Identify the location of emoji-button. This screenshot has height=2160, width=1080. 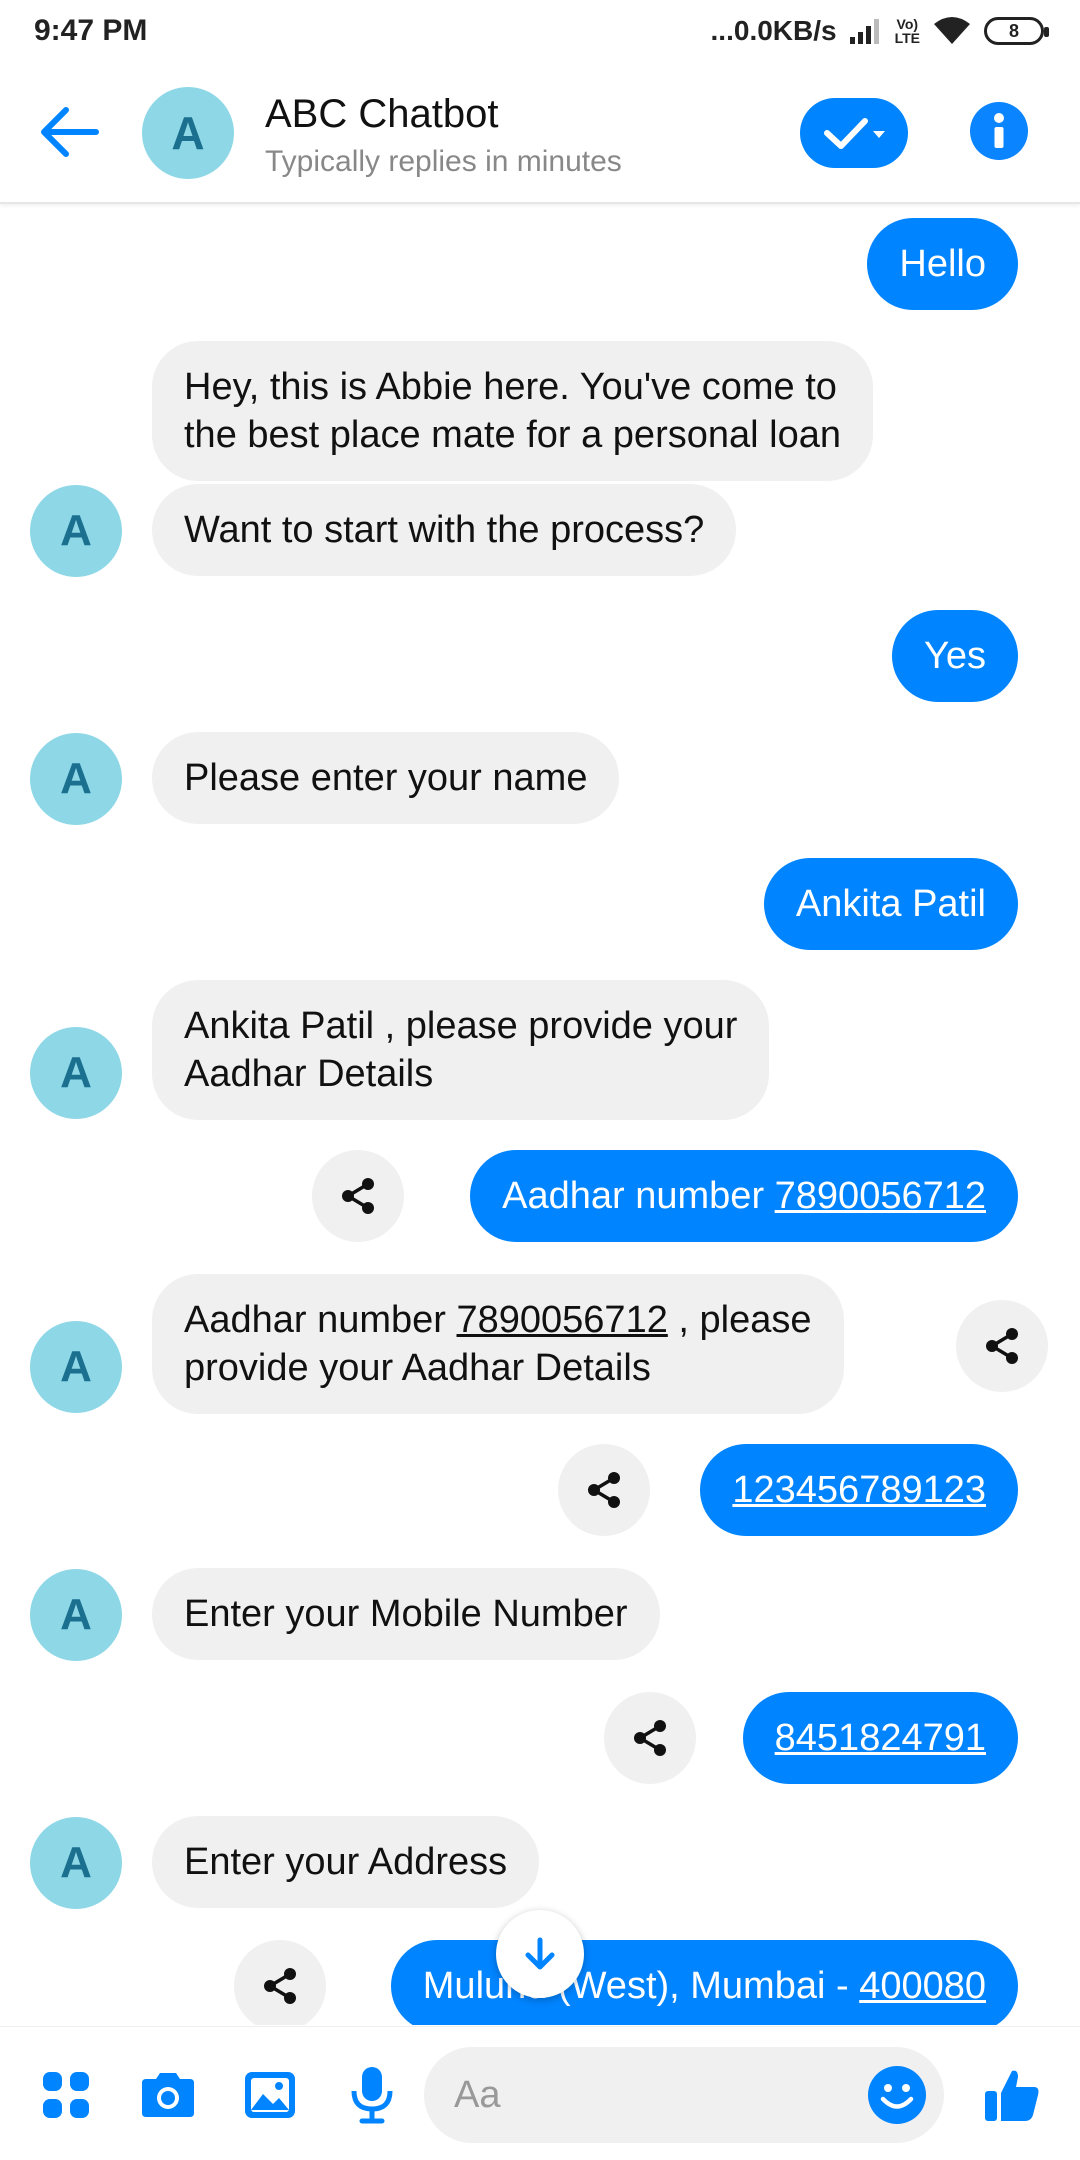
(897, 2095).